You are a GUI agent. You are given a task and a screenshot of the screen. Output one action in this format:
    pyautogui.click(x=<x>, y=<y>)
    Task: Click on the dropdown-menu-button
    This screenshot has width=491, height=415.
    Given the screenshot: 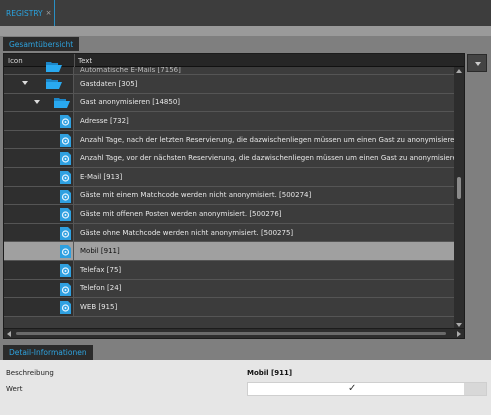 What is the action you would take?
    pyautogui.click(x=477, y=63)
    